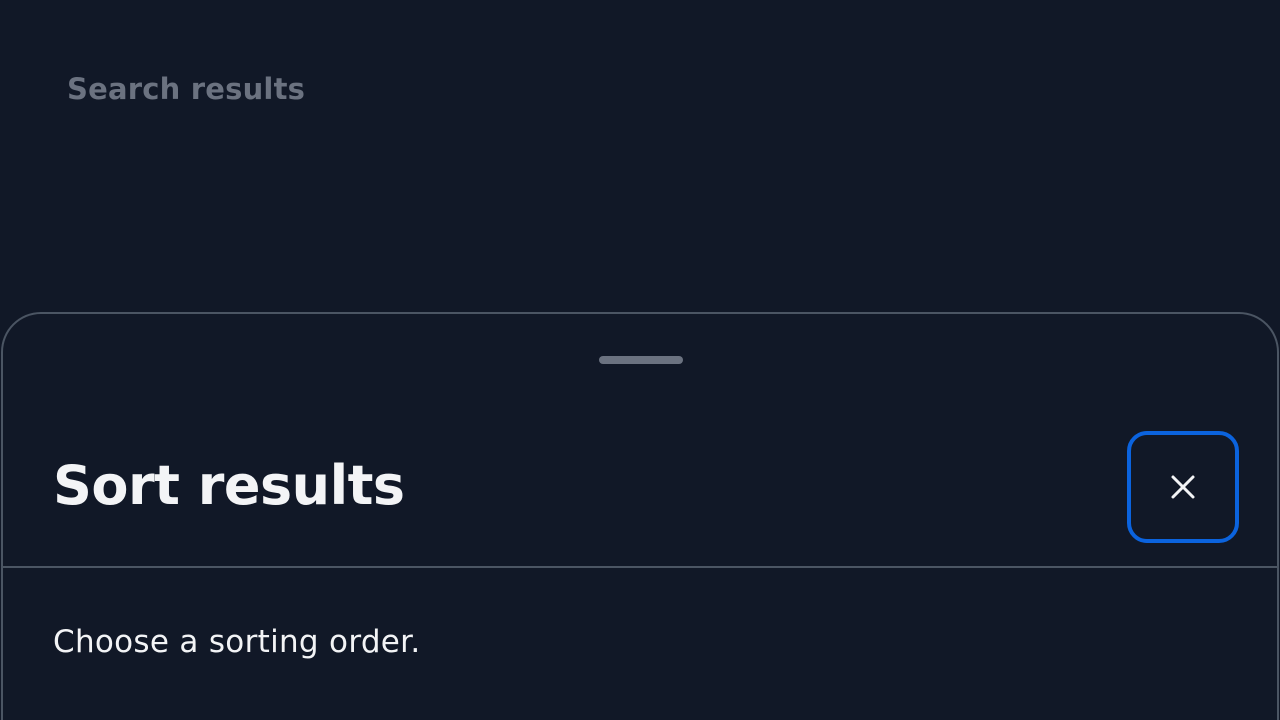  I want to click on drag-handle, so click(641, 360).